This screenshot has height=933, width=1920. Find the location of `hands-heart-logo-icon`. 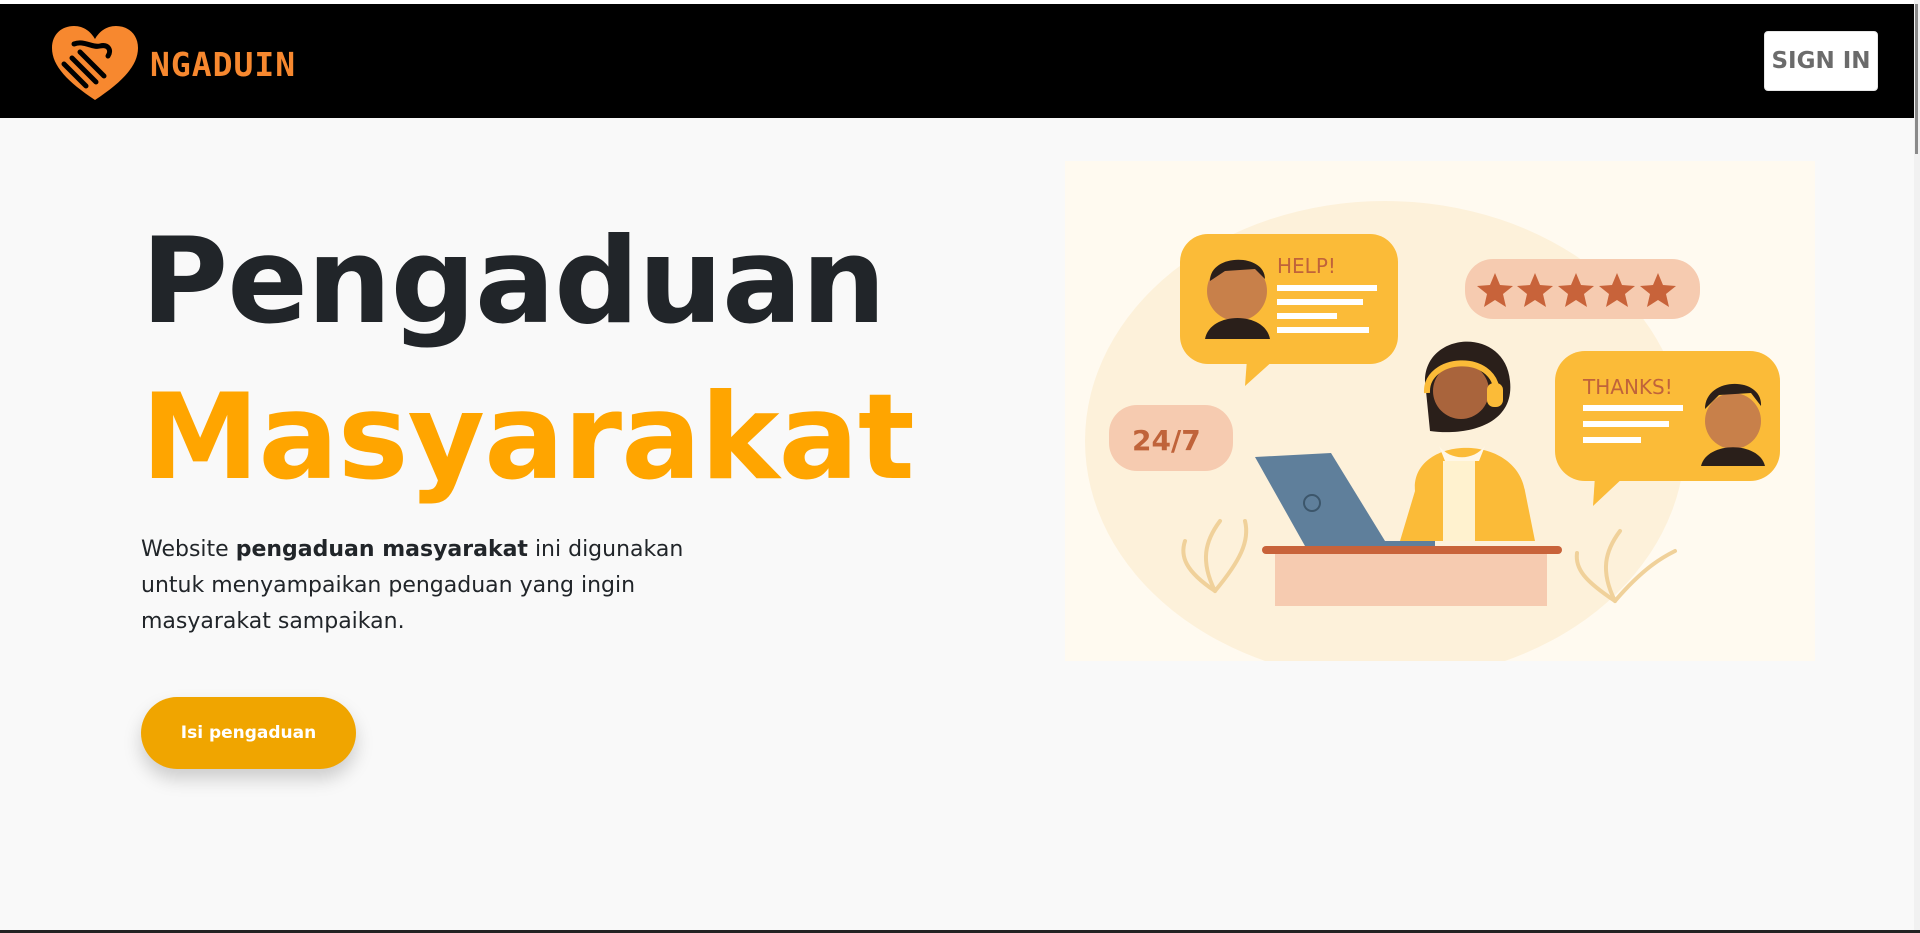

hands-heart-logo-icon is located at coordinates (95, 63).